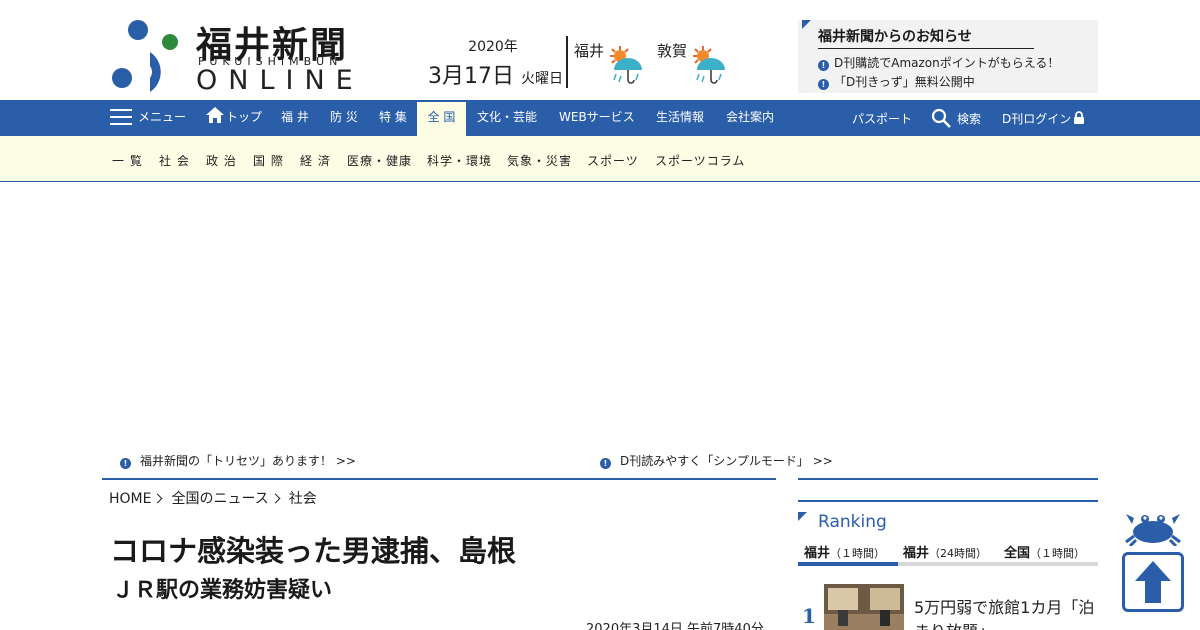 This screenshot has width=1200, height=630. I want to click on search-label: 検索, so click(969, 119).